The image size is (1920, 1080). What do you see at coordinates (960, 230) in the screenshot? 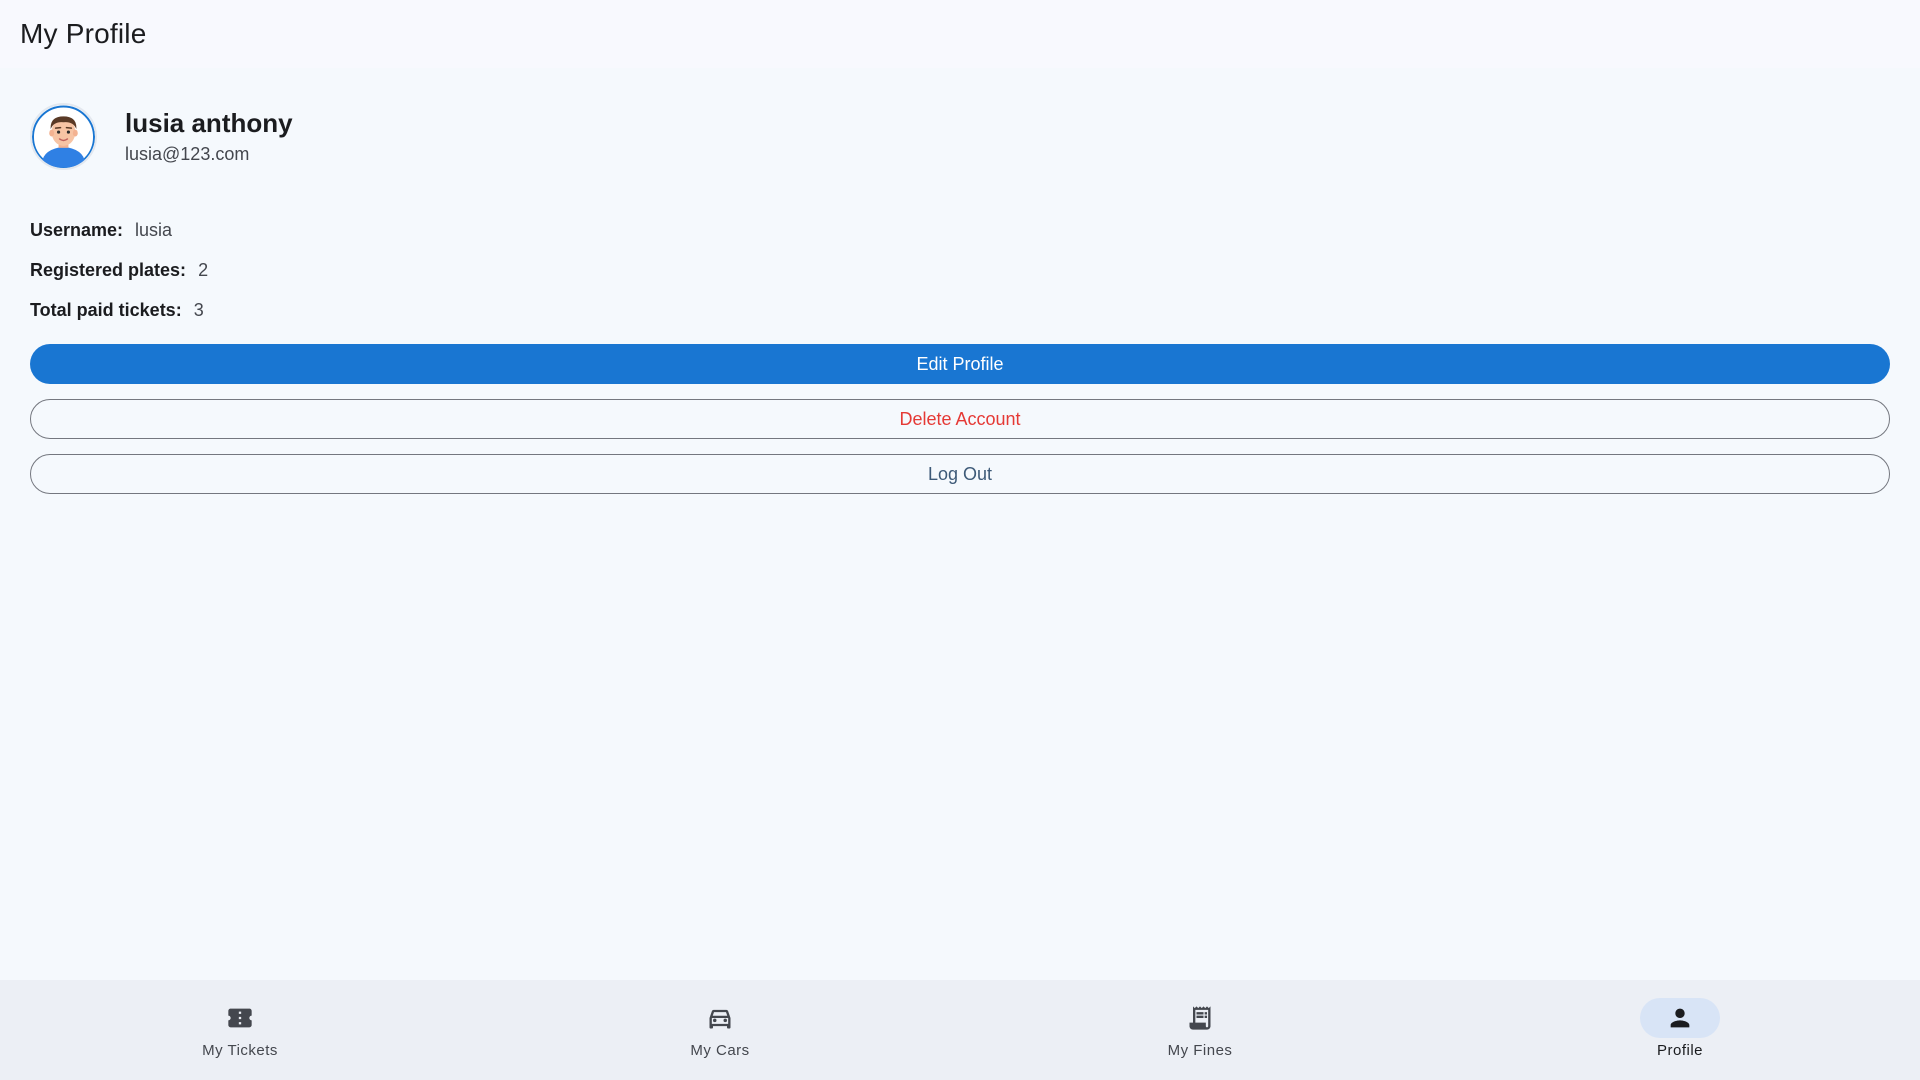
I see `info-row-username: Username: lusia` at bounding box center [960, 230].